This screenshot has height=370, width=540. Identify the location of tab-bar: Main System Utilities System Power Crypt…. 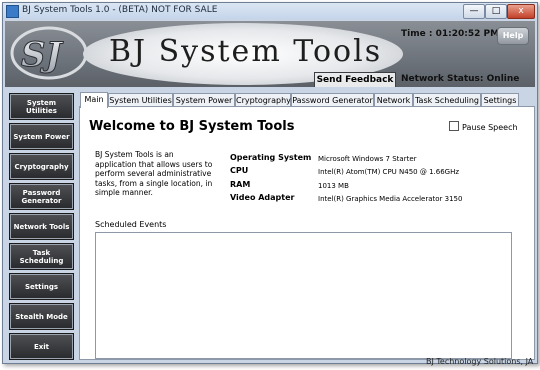
(307, 100).